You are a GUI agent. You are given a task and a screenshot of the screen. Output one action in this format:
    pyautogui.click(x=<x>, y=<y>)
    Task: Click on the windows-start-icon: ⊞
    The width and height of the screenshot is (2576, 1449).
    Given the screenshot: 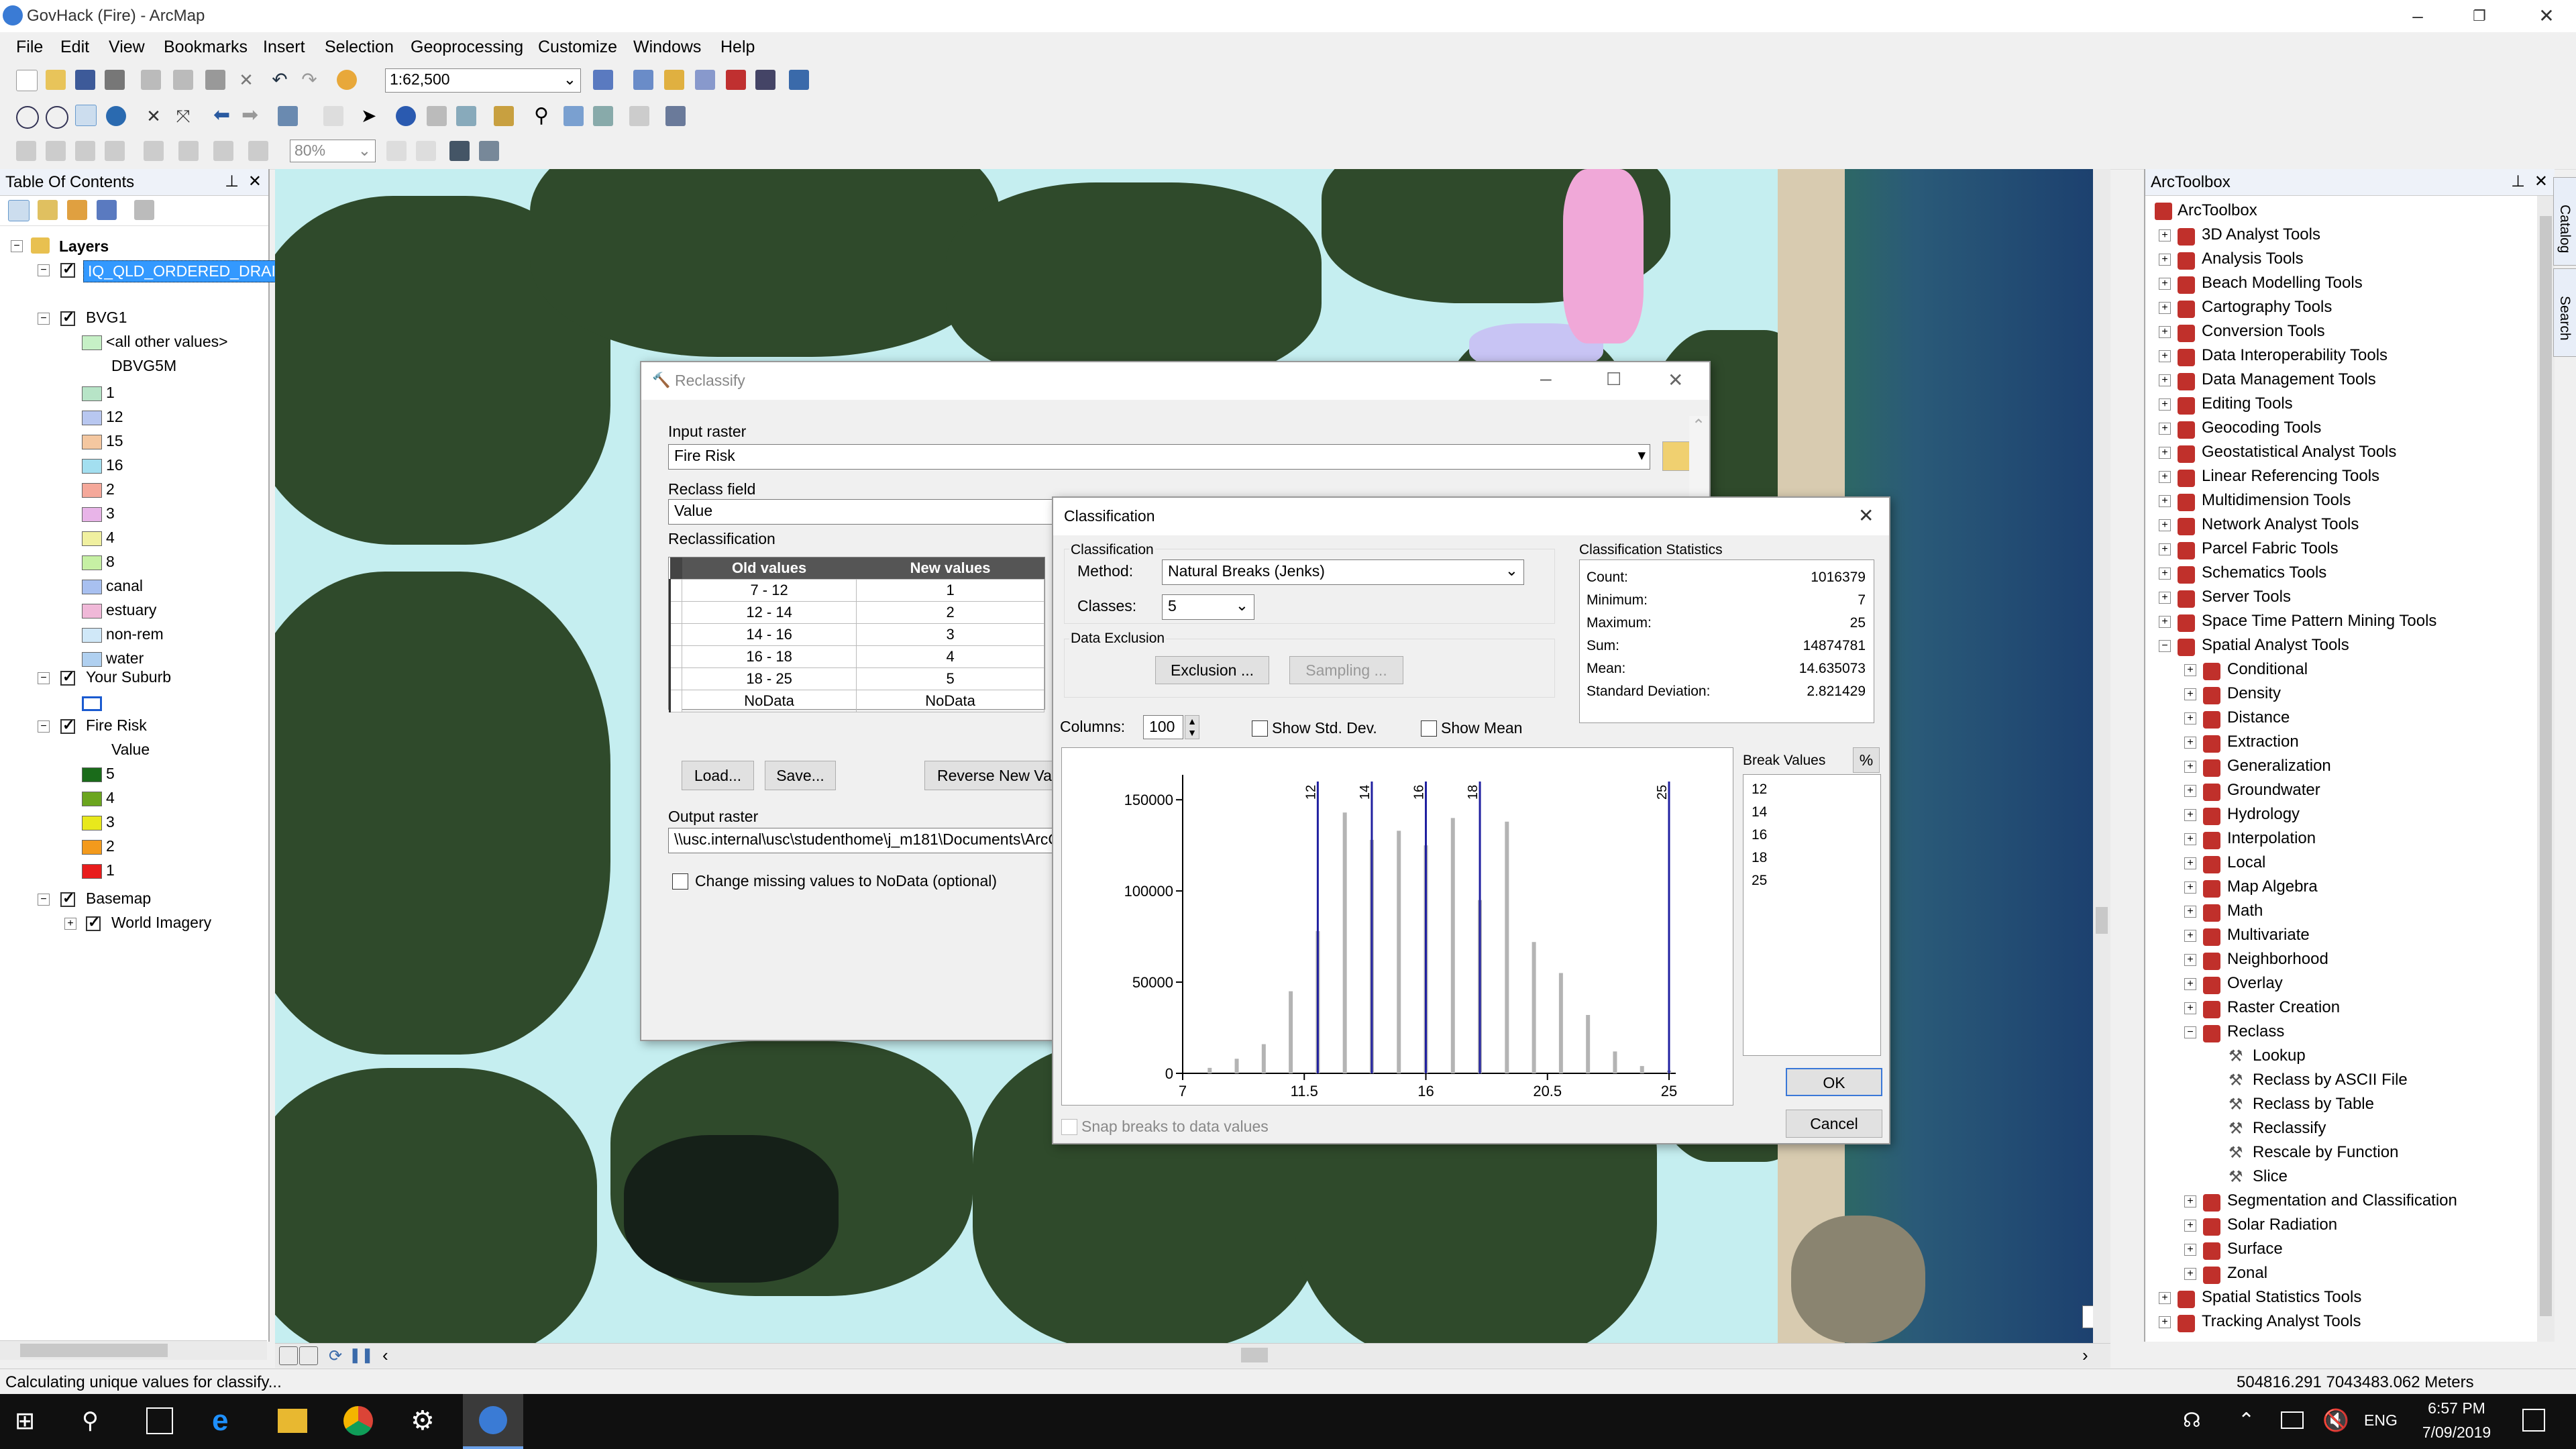 What is the action you would take?
    pyautogui.click(x=28, y=1420)
    